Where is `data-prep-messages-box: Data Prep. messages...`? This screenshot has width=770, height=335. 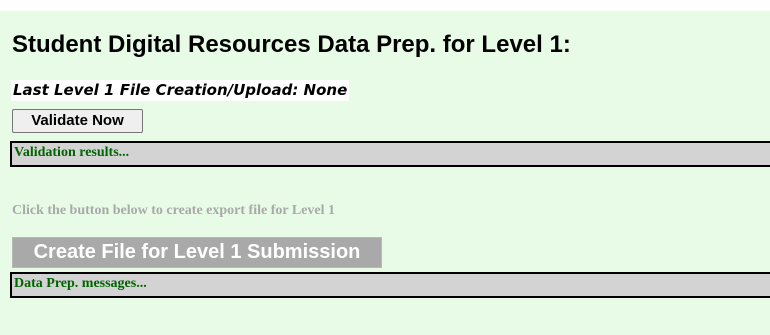
data-prep-messages-box: Data Prep. messages... is located at coordinates (390, 285).